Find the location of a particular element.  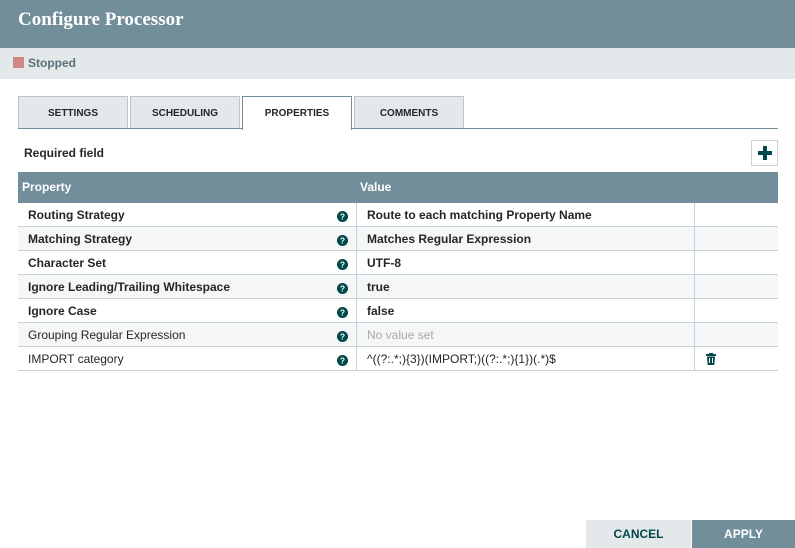

status-bar is located at coordinates (397, 63).